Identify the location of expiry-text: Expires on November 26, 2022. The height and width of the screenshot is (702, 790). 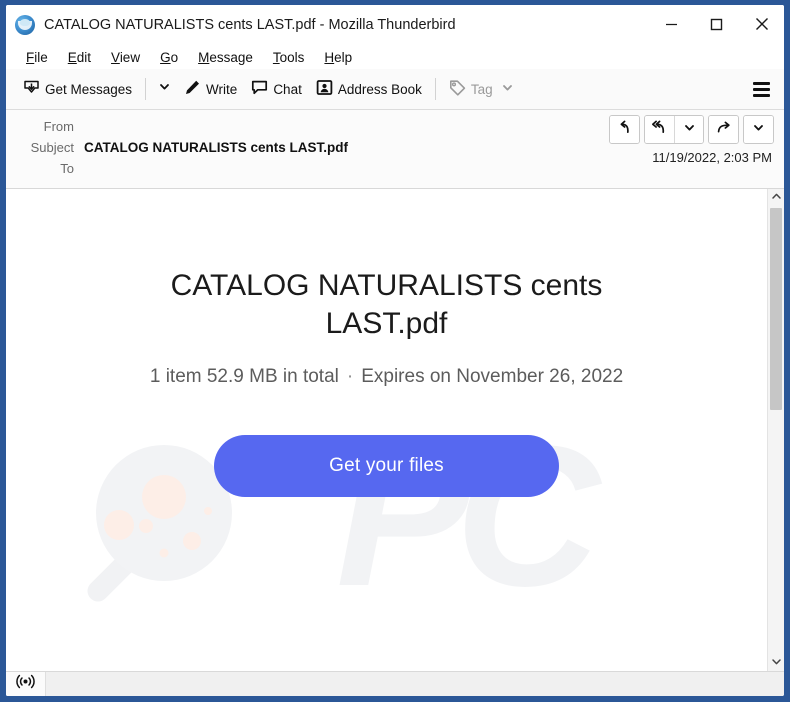
(492, 376).